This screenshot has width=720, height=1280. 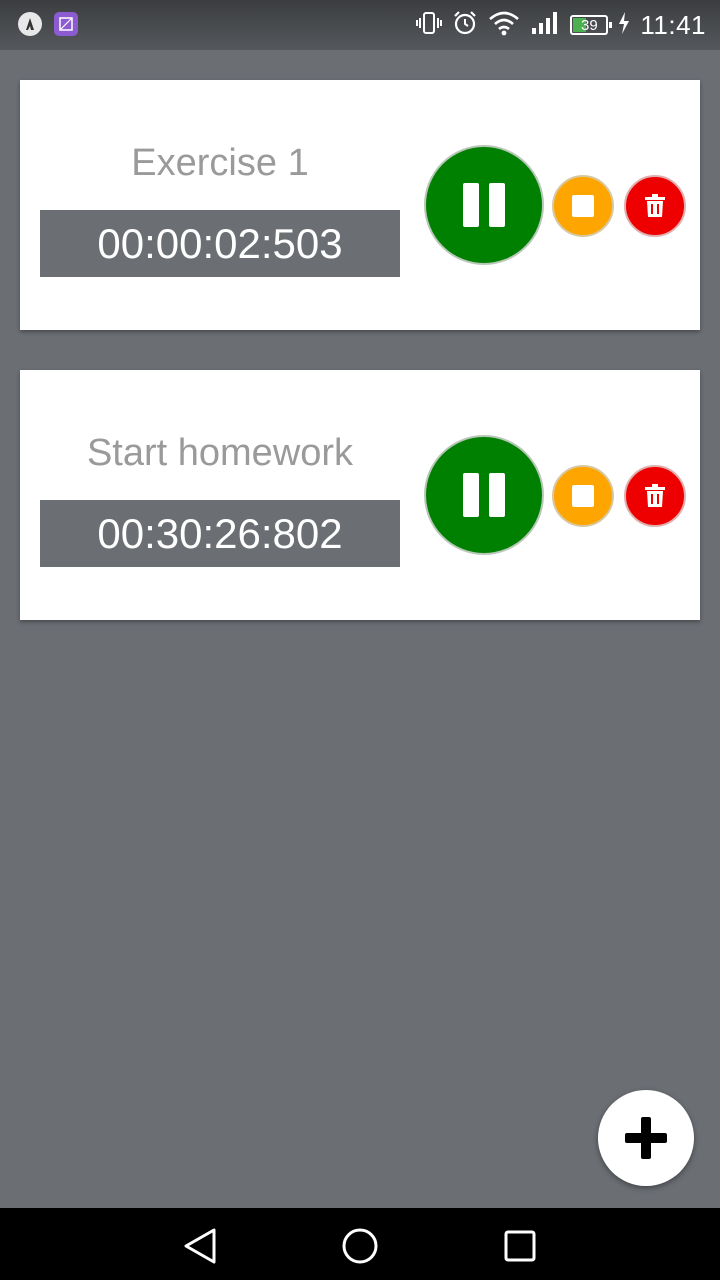 I want to click on timer-title: Exercise 1, so click(x=220, y=163).